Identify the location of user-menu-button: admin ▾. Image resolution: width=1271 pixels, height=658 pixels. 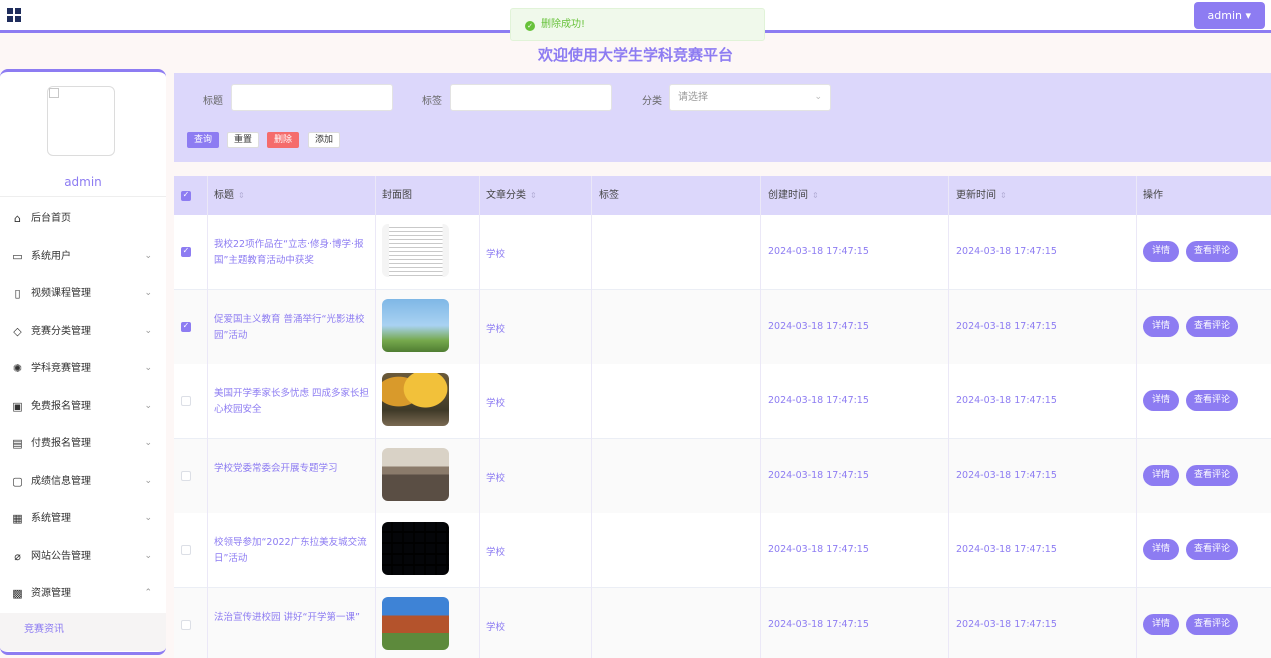
(1229, 15).